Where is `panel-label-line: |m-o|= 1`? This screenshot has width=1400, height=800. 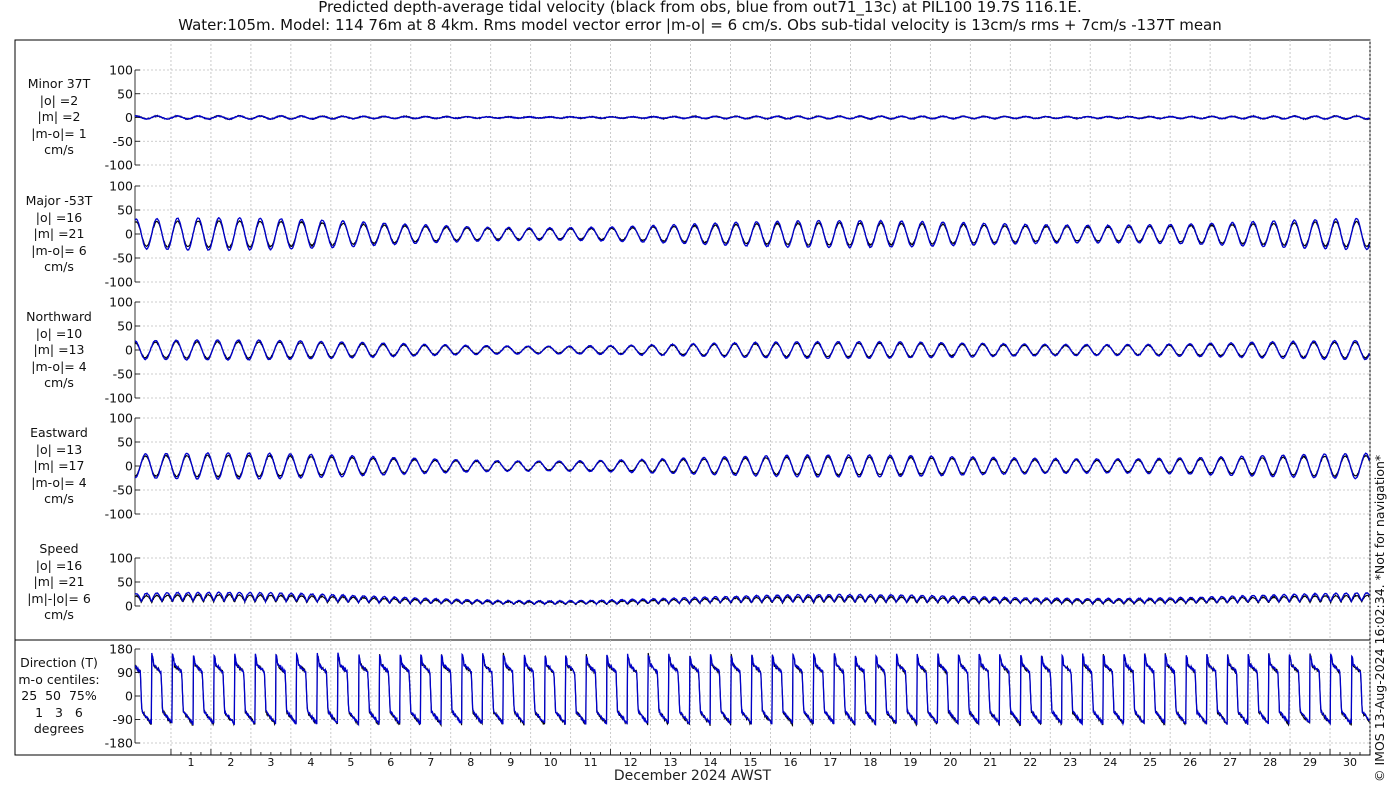 panel-label-line: |m-o|= 1 is located at coordinates (59, 133).